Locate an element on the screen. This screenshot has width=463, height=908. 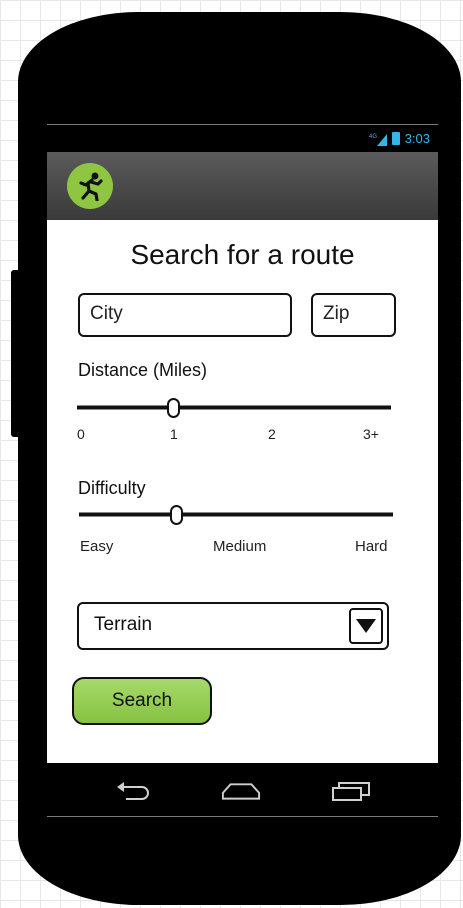
svg-text: 4G is located at coordinates (373, 137).